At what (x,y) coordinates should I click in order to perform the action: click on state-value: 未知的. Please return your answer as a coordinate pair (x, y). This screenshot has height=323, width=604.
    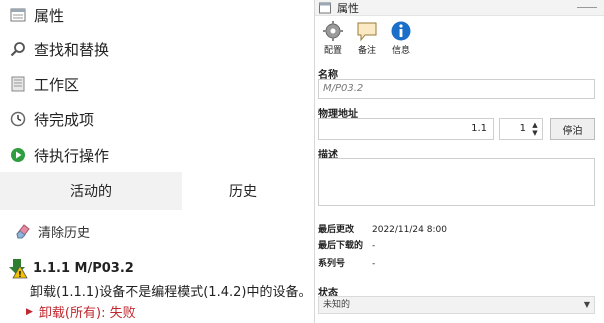
    Looking at the image, I should click on (337, 305).